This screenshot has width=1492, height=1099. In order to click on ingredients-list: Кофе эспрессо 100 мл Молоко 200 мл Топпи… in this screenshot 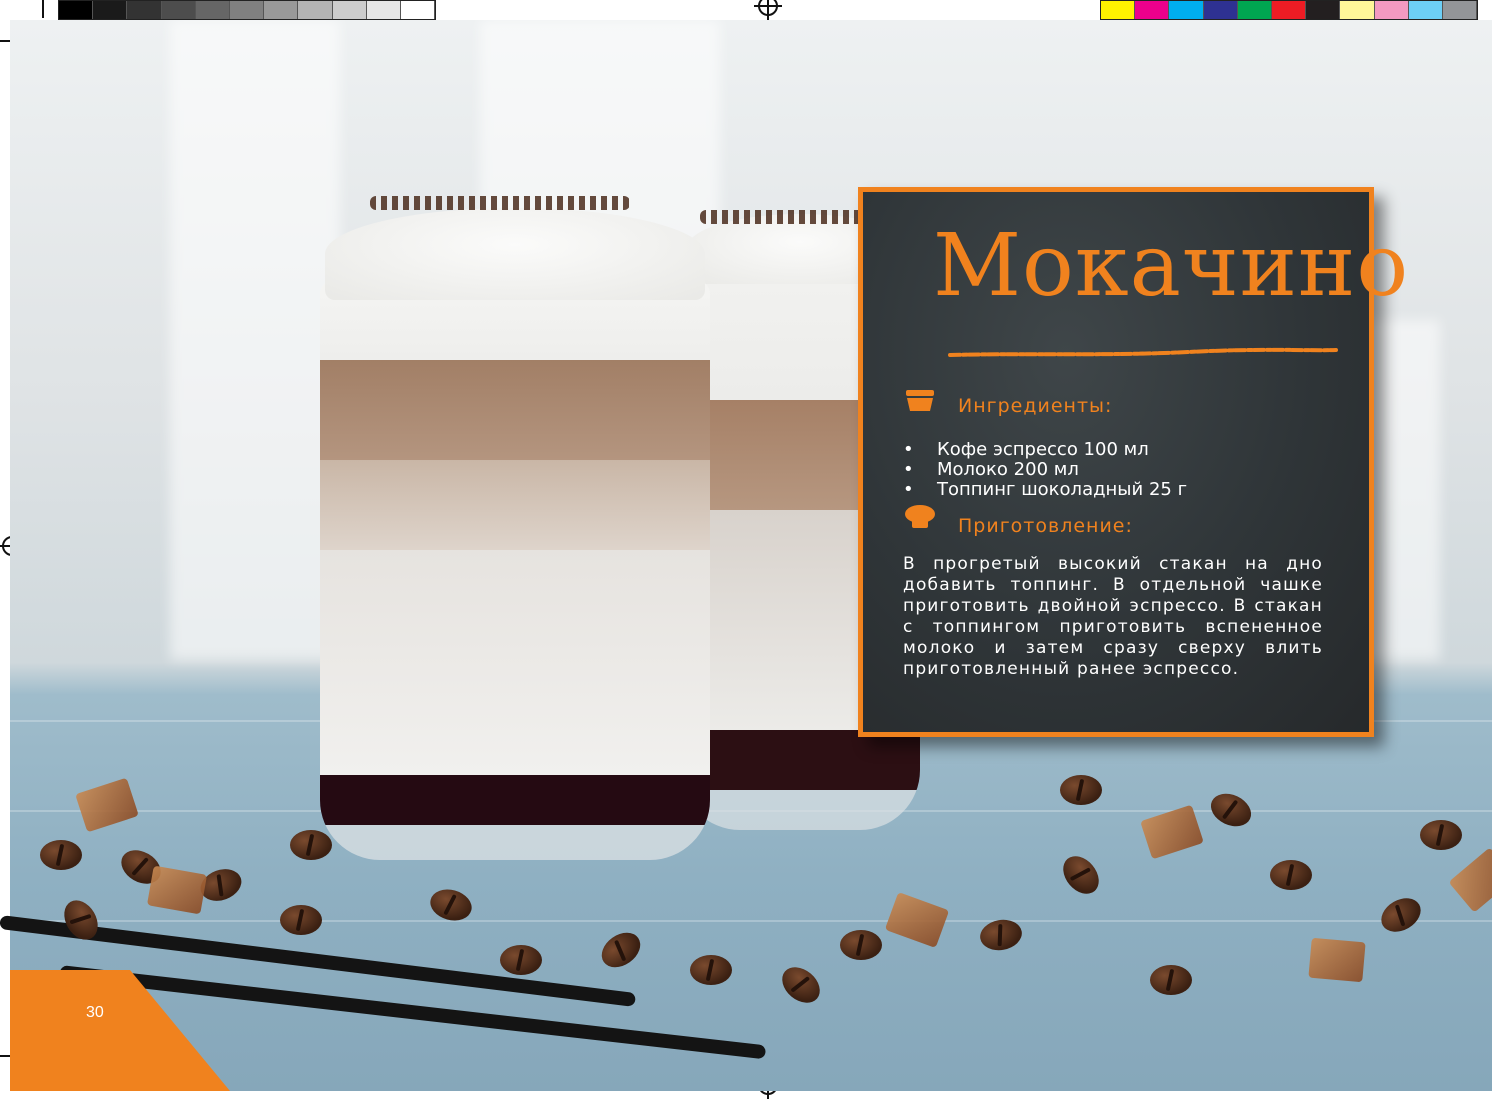, I will do `click(1045, 470)`.